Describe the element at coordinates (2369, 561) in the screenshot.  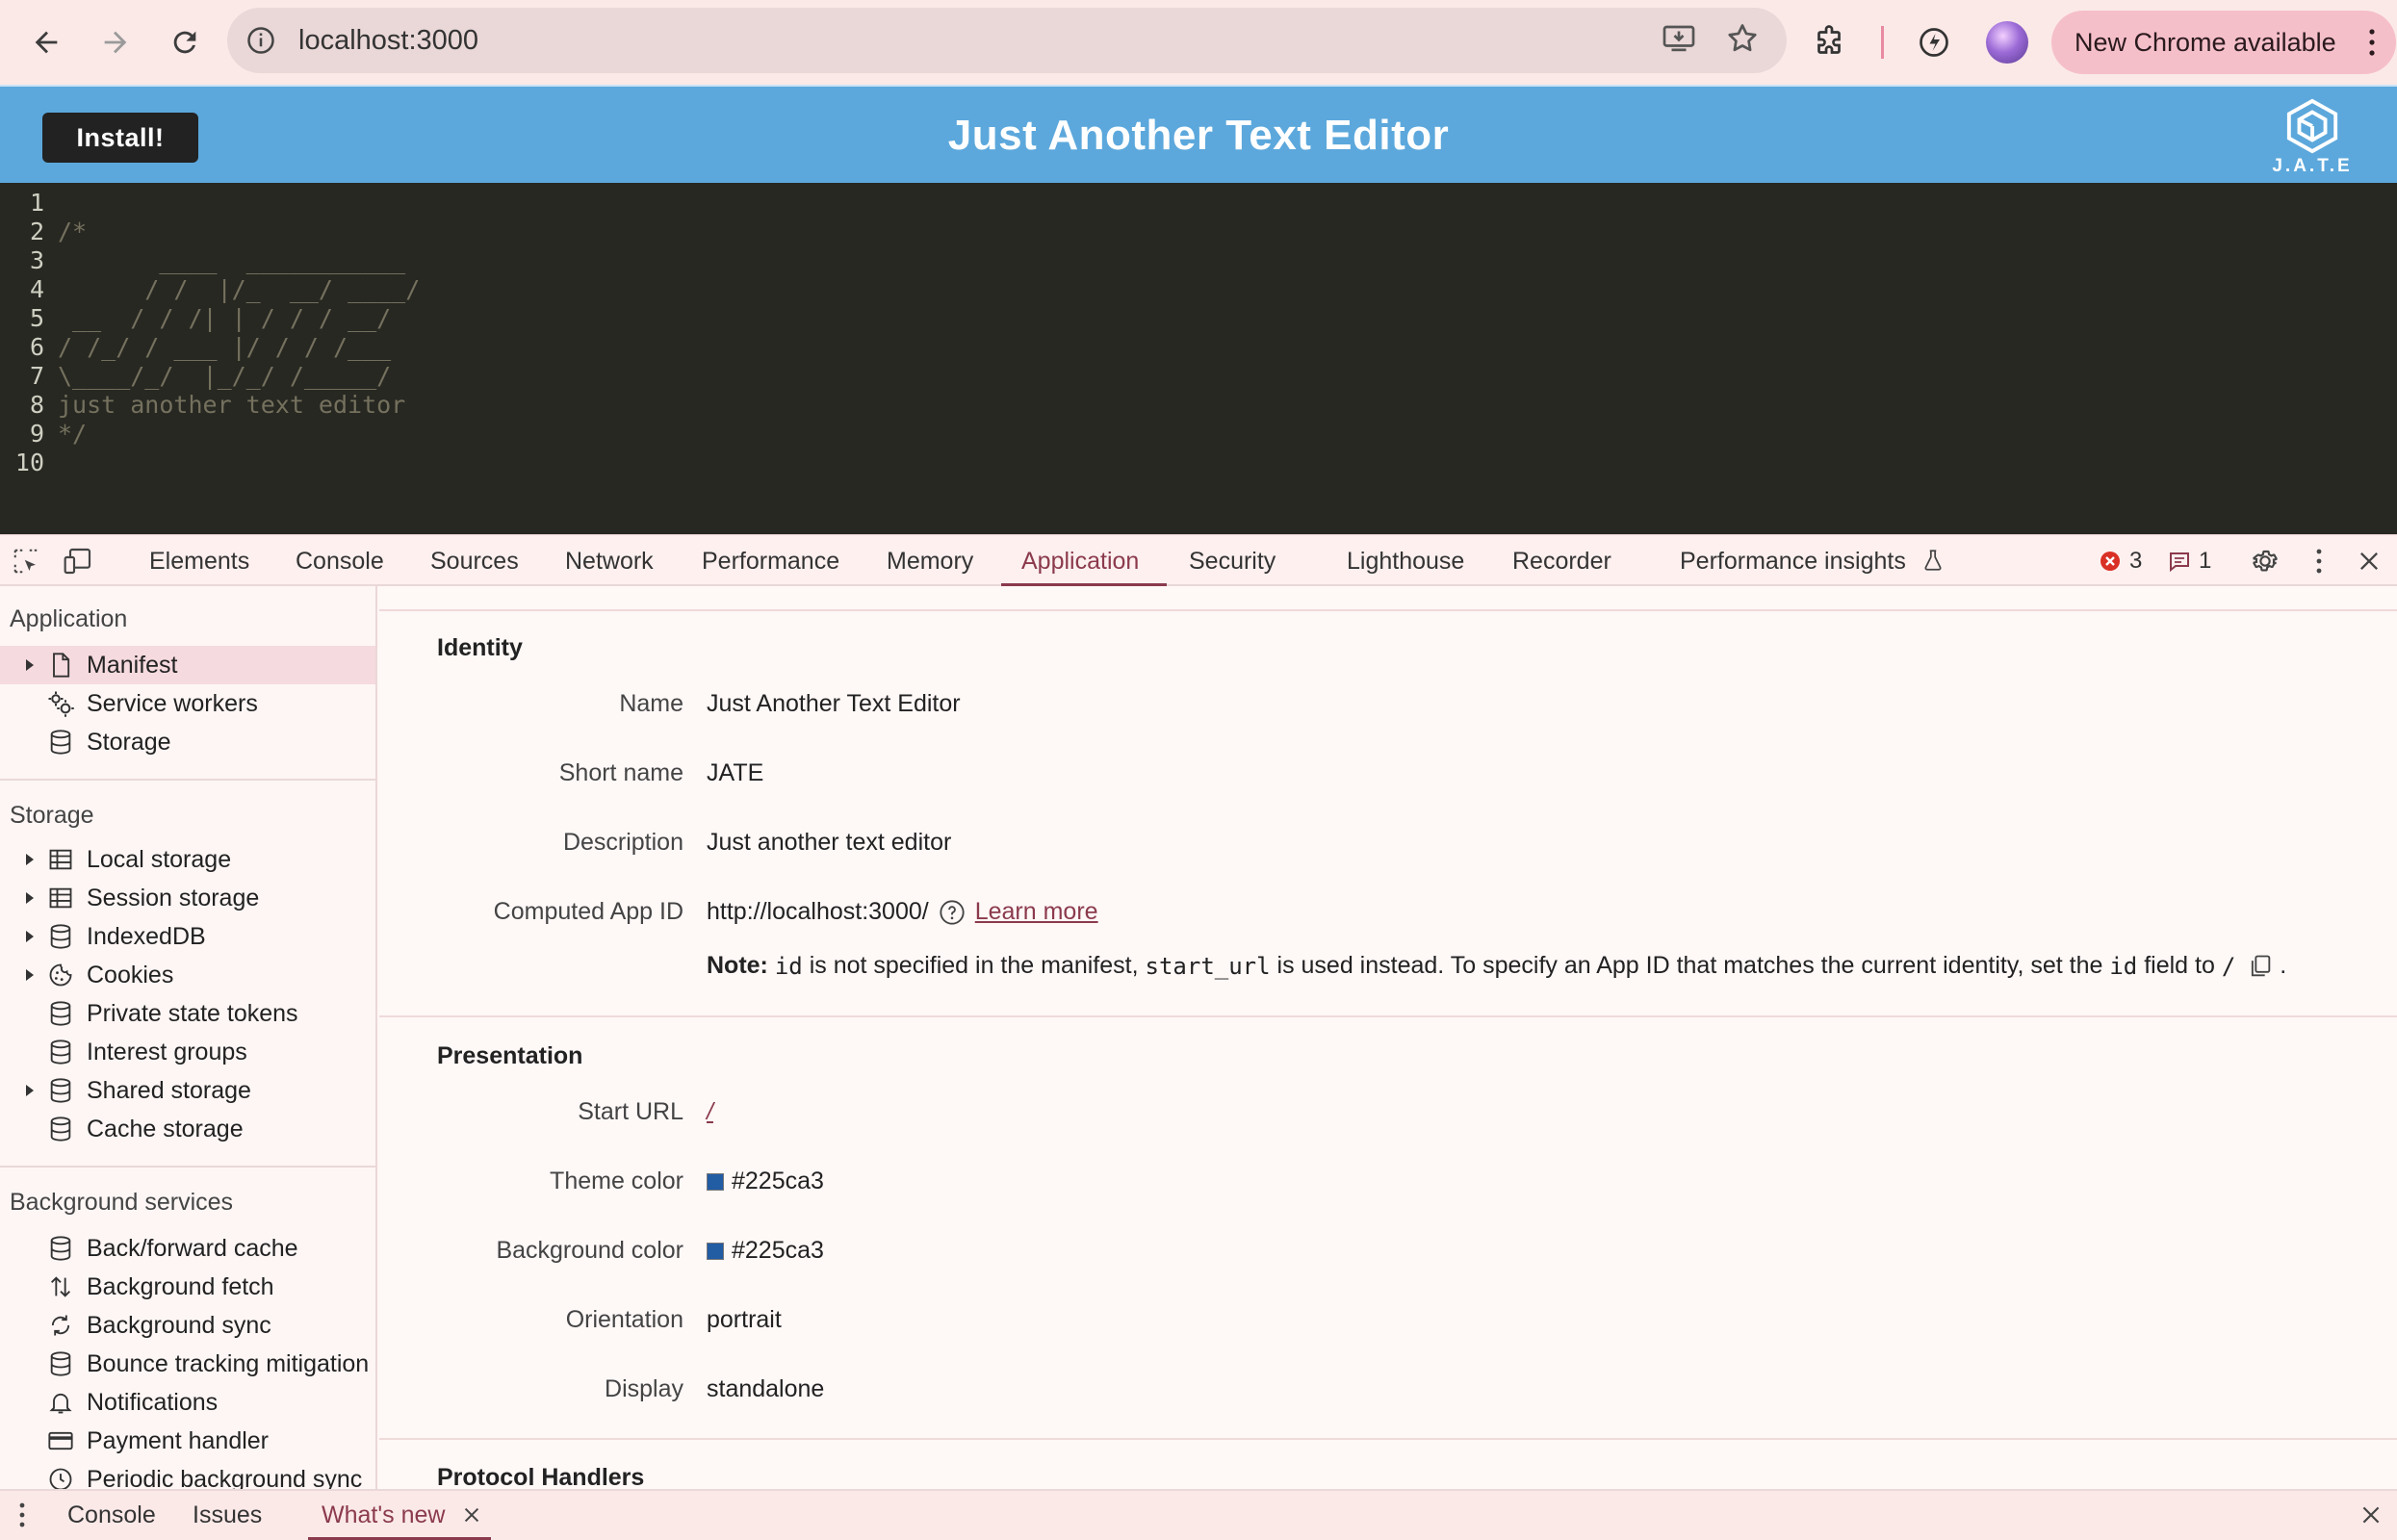
I see `close-devtools-icon` at that location.